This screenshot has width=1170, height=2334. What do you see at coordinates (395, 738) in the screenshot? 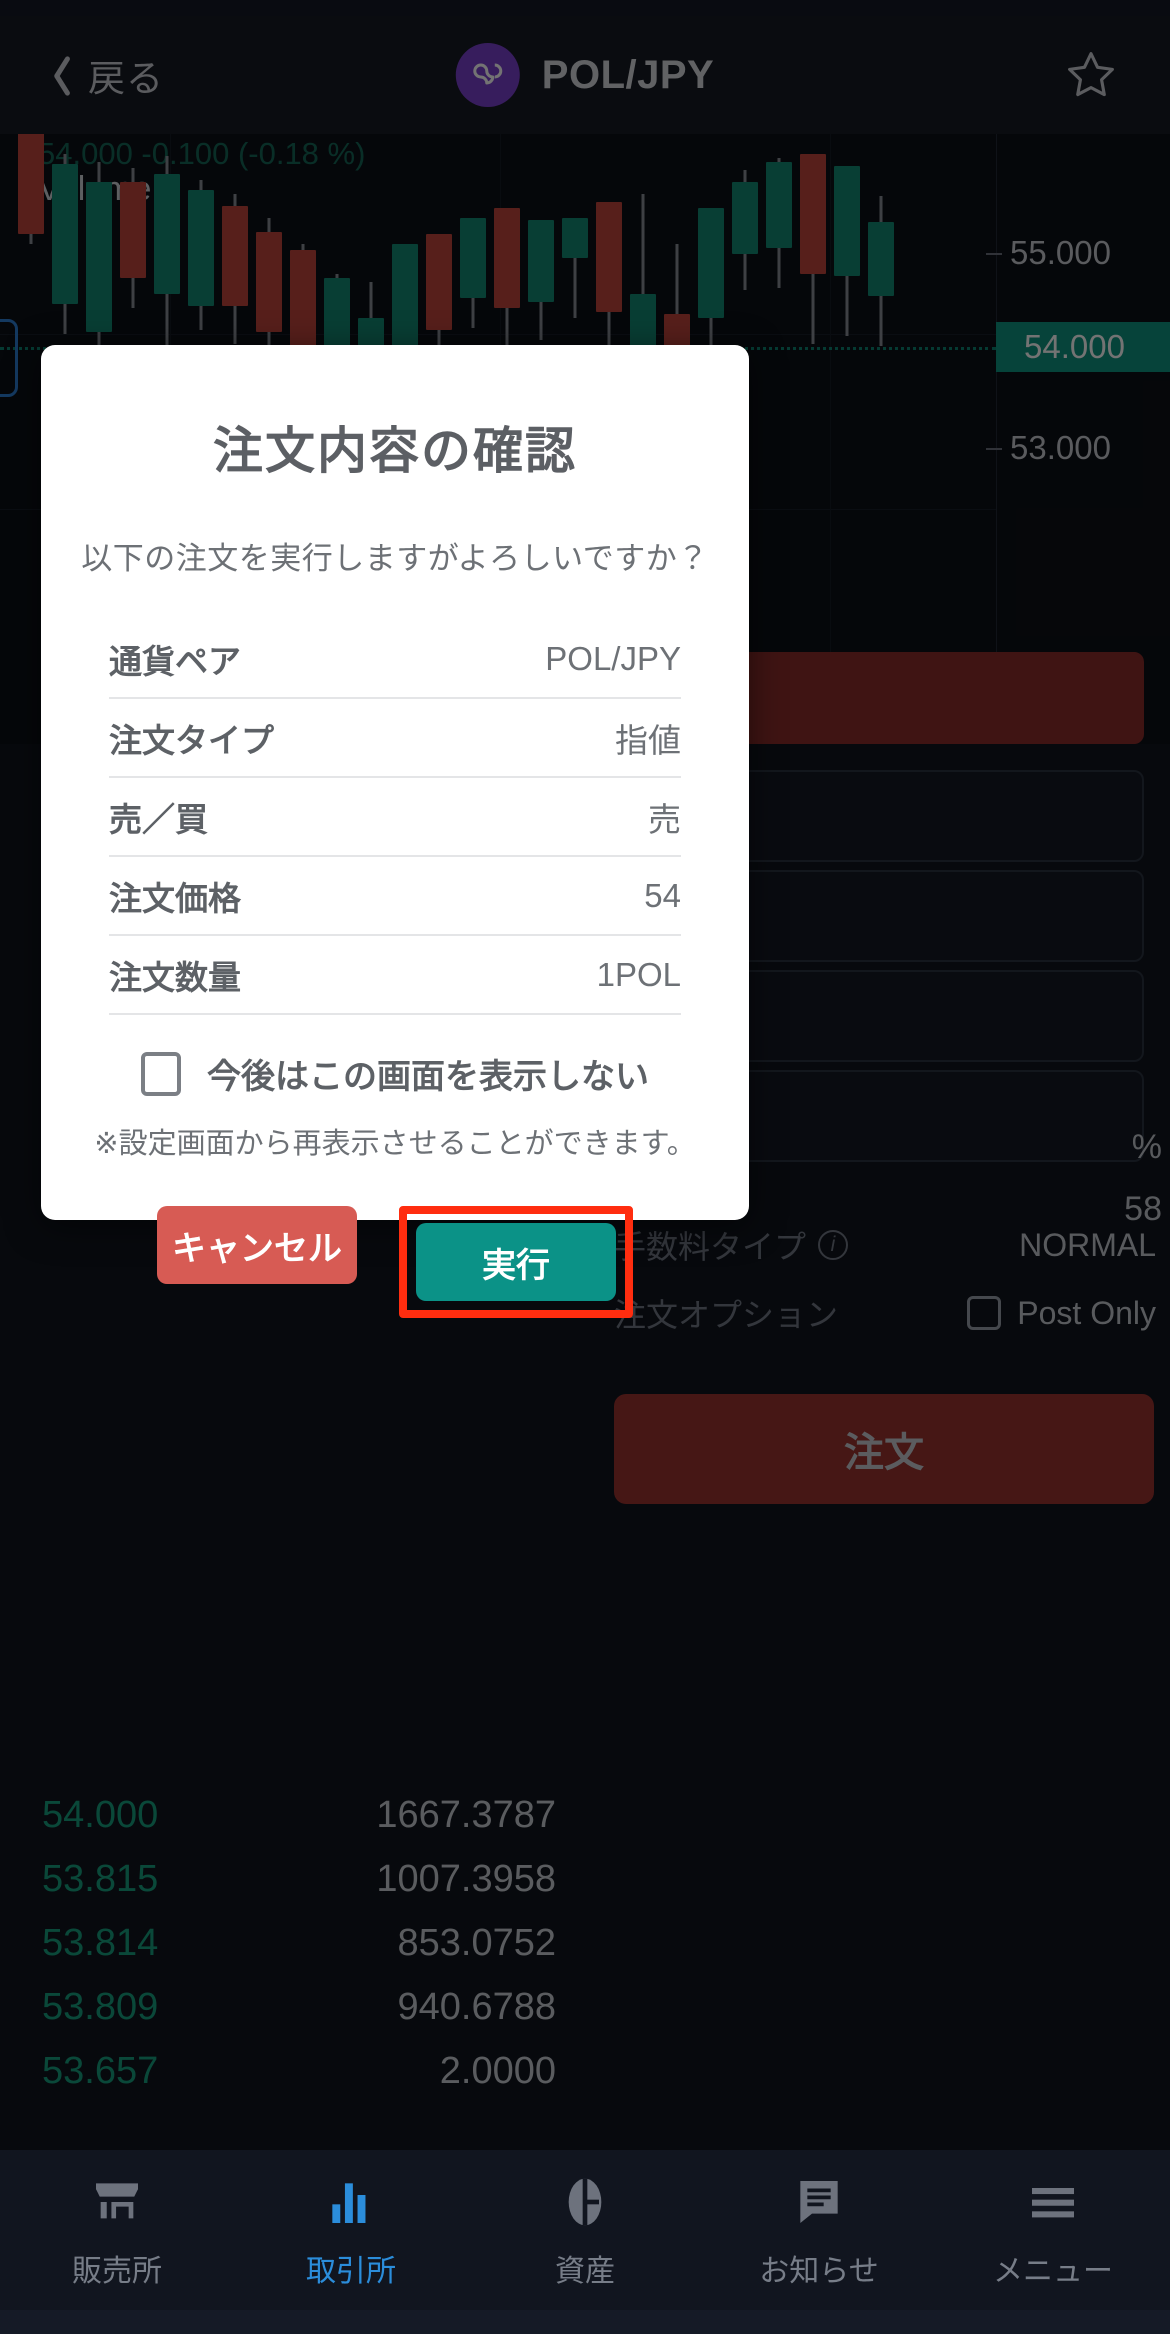
I see `table-row: 注文タイプ 指値` at bounding box center [395, 738].